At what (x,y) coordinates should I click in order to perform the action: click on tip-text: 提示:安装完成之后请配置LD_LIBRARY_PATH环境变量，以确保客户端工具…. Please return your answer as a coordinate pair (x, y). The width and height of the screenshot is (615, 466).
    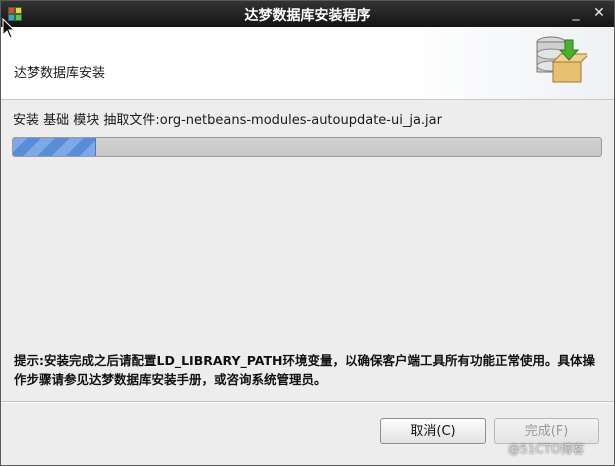
    Looking at the image, I should click on (304, 370).